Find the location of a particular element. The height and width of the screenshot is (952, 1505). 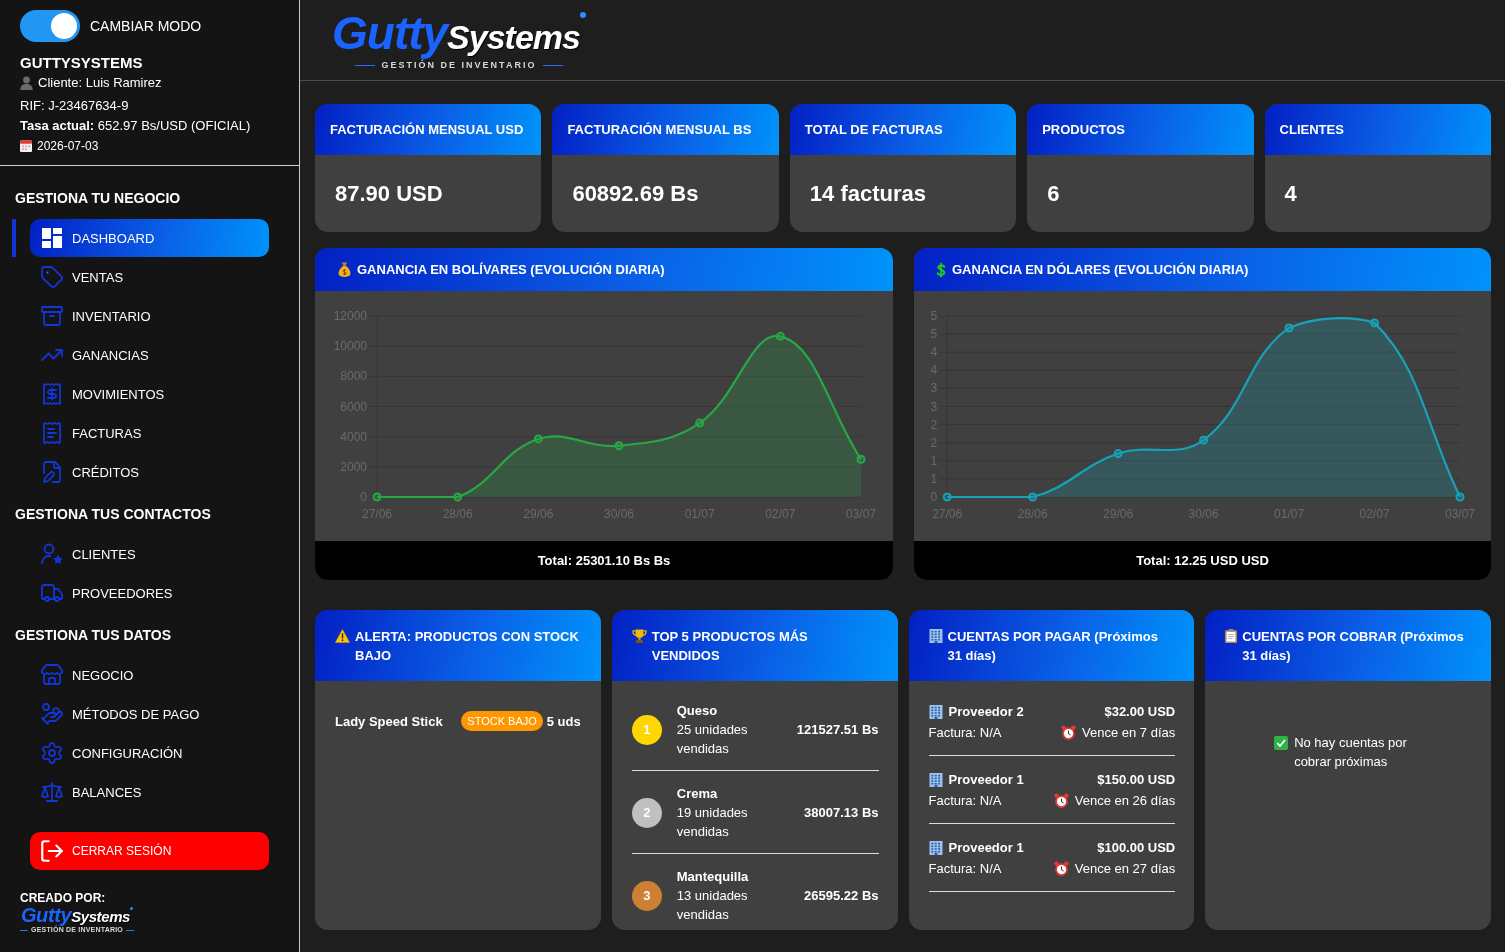

chart-total: Total: 25301.10 Bs Bs is located at coordinates (604, 560).